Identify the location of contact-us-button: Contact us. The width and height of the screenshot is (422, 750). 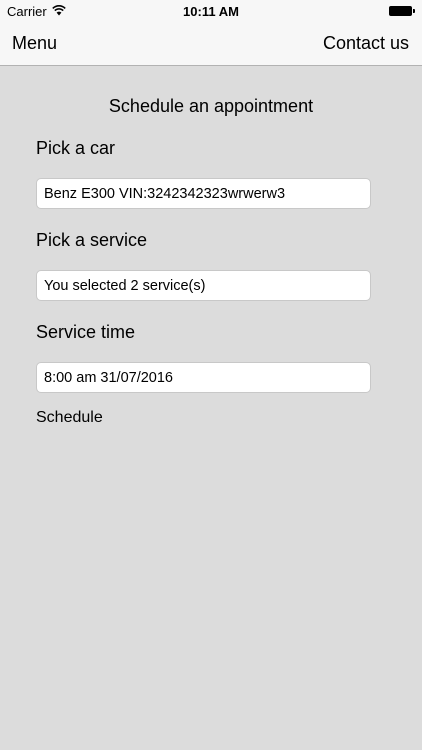
(366, 43).